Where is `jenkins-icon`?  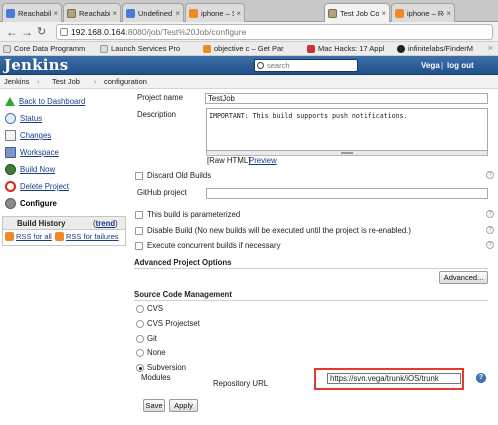 jenkins-icon is located at coordinates (332, 13).